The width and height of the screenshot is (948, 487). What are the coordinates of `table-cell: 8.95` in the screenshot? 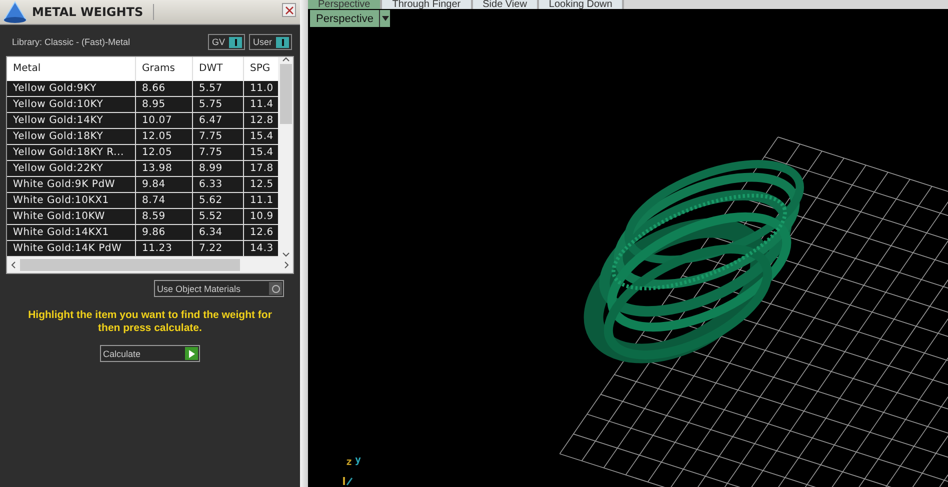 It's located at (164, 105).